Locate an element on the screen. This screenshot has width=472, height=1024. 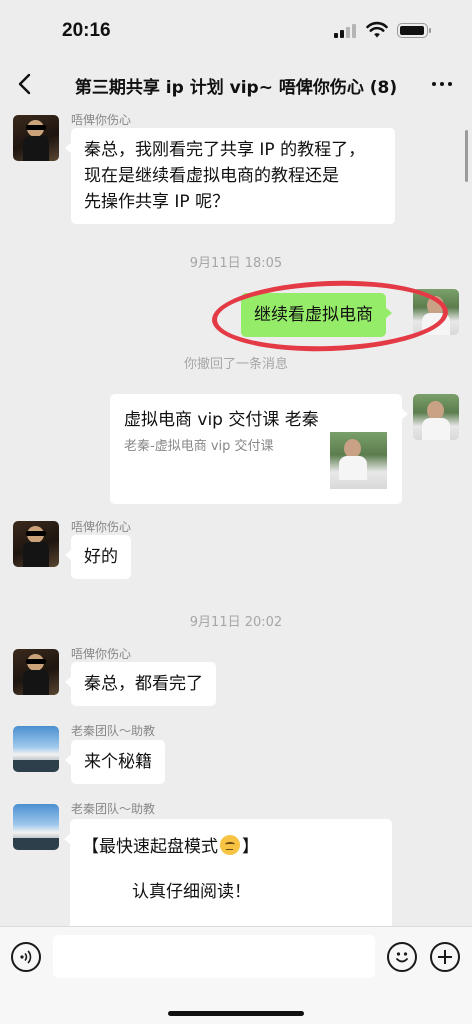
recall-notice: 你撤回了一条消息 is located at coordinates (235, 364).